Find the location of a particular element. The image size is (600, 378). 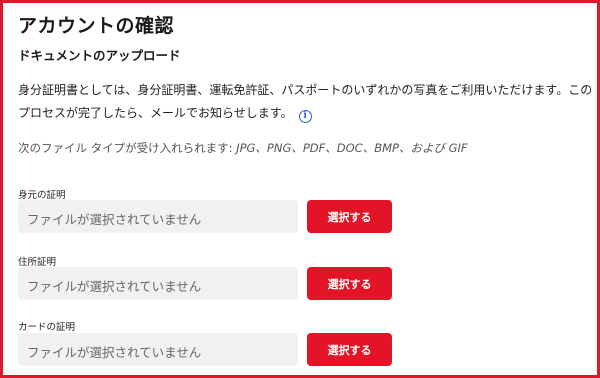

card-proof-label: カードの証明 is located at coordinates (47, 327).